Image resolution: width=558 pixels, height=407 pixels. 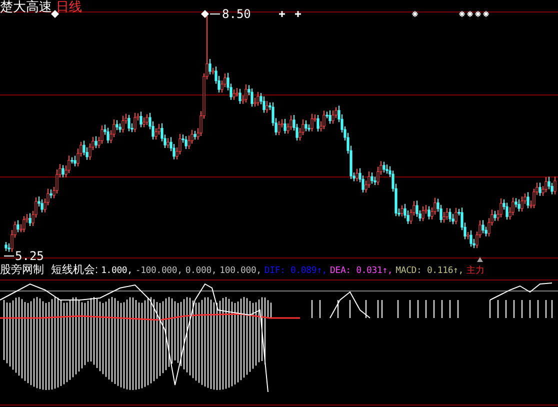 I want to click on indicator-value: -100.000,, so click(x=158, y=271).